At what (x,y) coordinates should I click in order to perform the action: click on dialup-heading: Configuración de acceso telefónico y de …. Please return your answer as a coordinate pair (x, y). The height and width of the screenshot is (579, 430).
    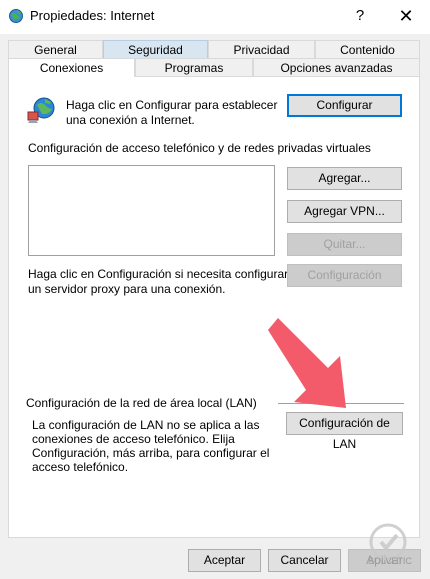
    Looking at the image, I should click on (199, 148).